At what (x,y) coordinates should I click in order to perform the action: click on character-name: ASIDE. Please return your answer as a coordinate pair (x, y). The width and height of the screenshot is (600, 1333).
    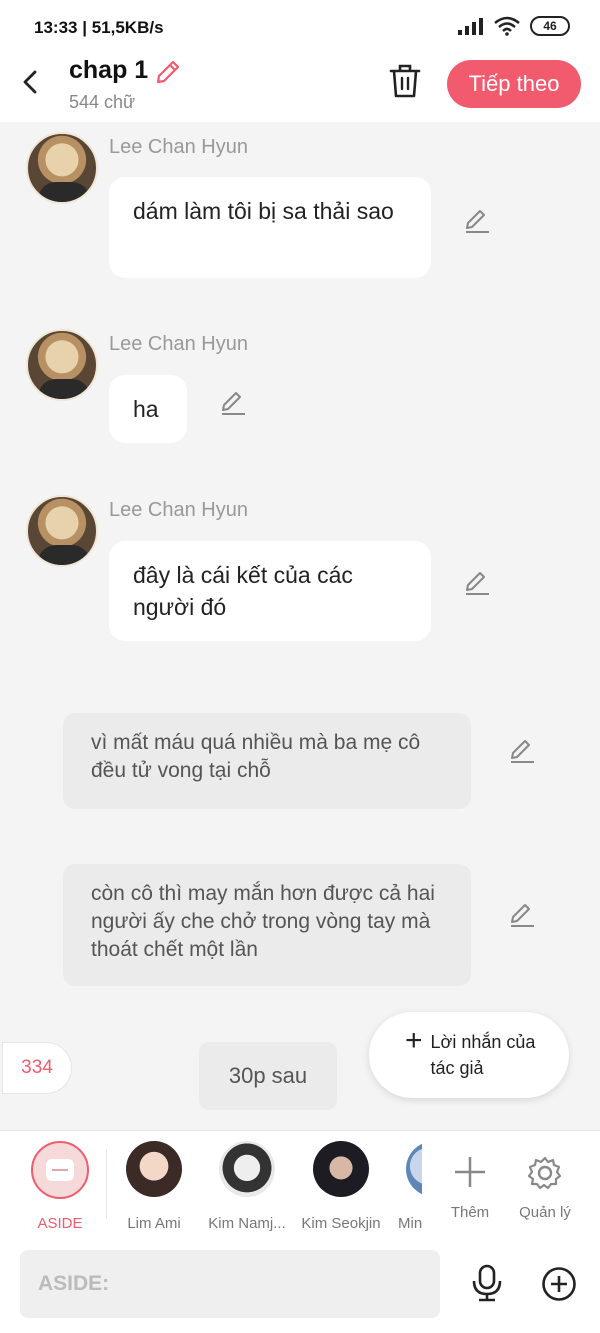
    Looking at the image, I should click on (60, 1223).